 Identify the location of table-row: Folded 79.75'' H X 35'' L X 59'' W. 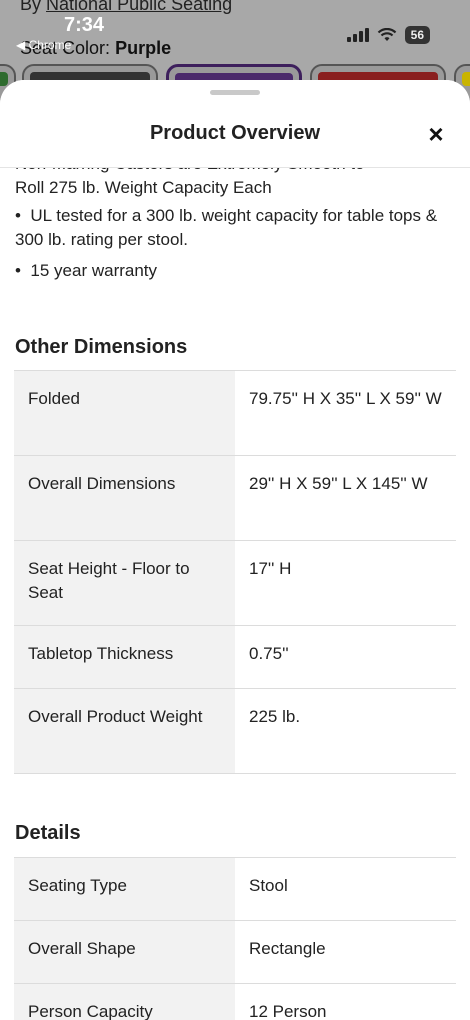
(235, 413).